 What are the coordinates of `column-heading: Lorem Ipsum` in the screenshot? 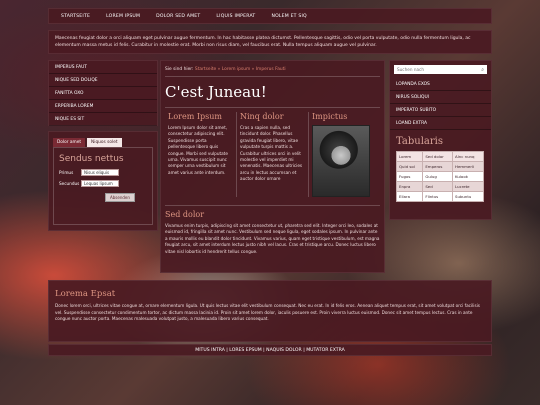 It's located at (195, 116).